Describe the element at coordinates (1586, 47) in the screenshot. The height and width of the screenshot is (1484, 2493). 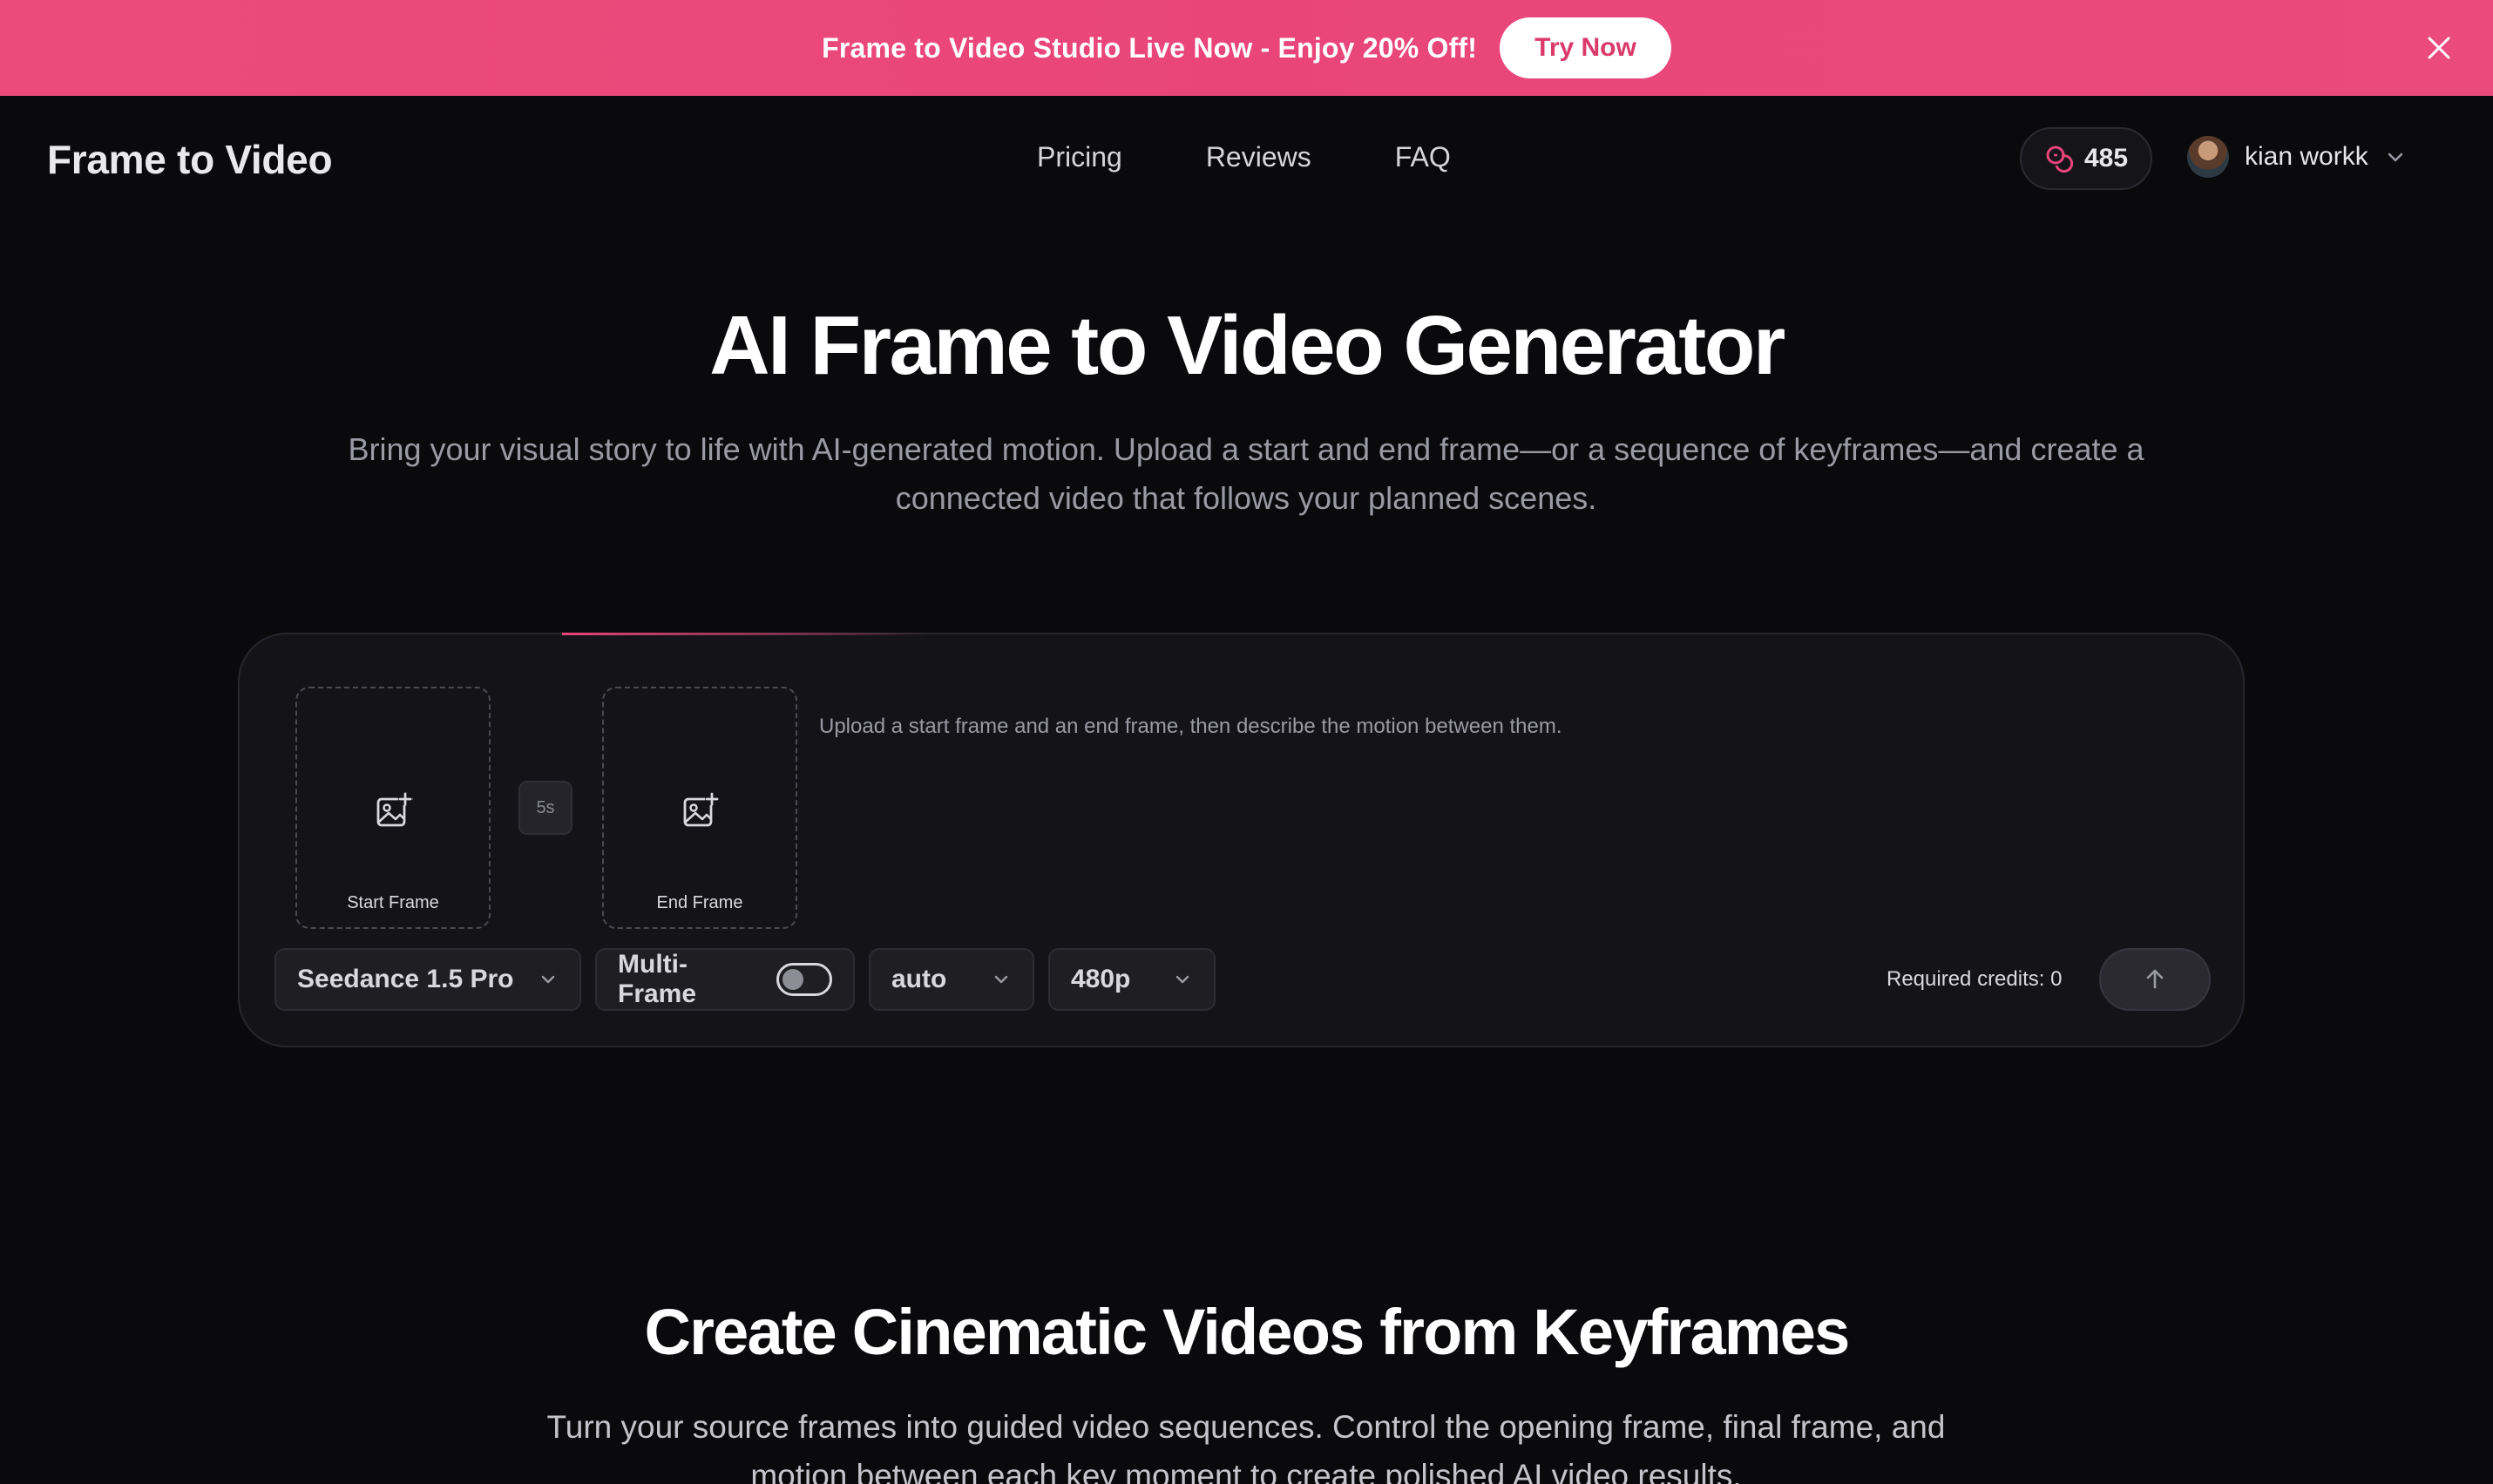
I see `try-now-button: Try Now` at that location.